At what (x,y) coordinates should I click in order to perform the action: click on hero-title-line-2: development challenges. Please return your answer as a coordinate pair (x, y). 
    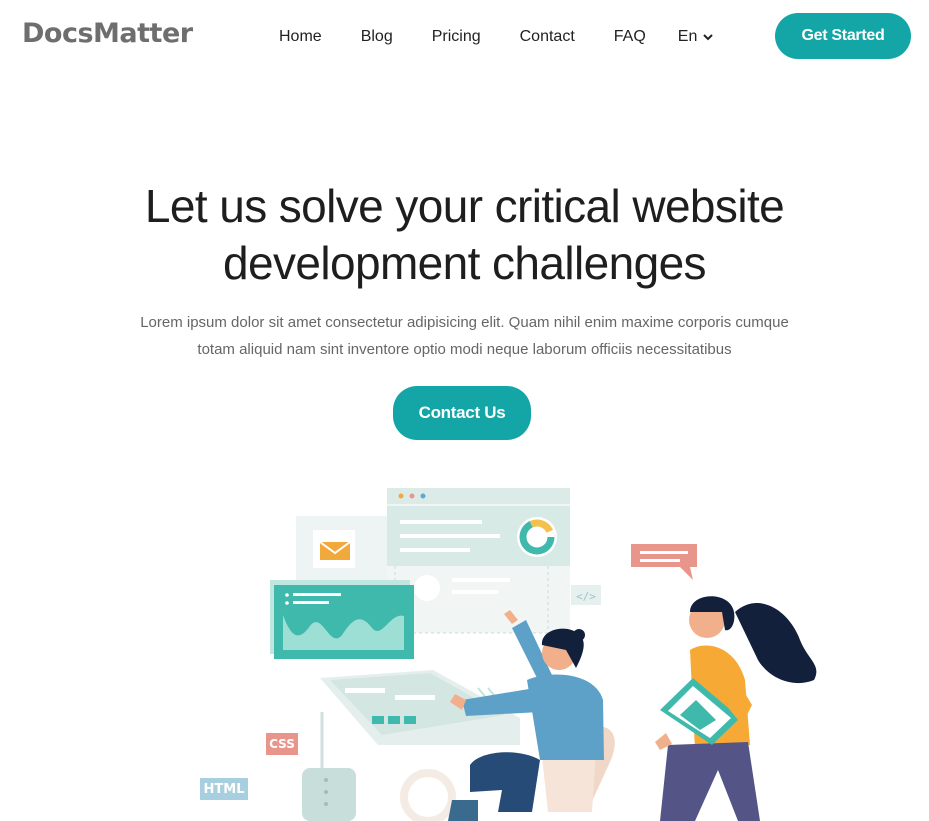
    Looking at the image, I should click on (465, 263).